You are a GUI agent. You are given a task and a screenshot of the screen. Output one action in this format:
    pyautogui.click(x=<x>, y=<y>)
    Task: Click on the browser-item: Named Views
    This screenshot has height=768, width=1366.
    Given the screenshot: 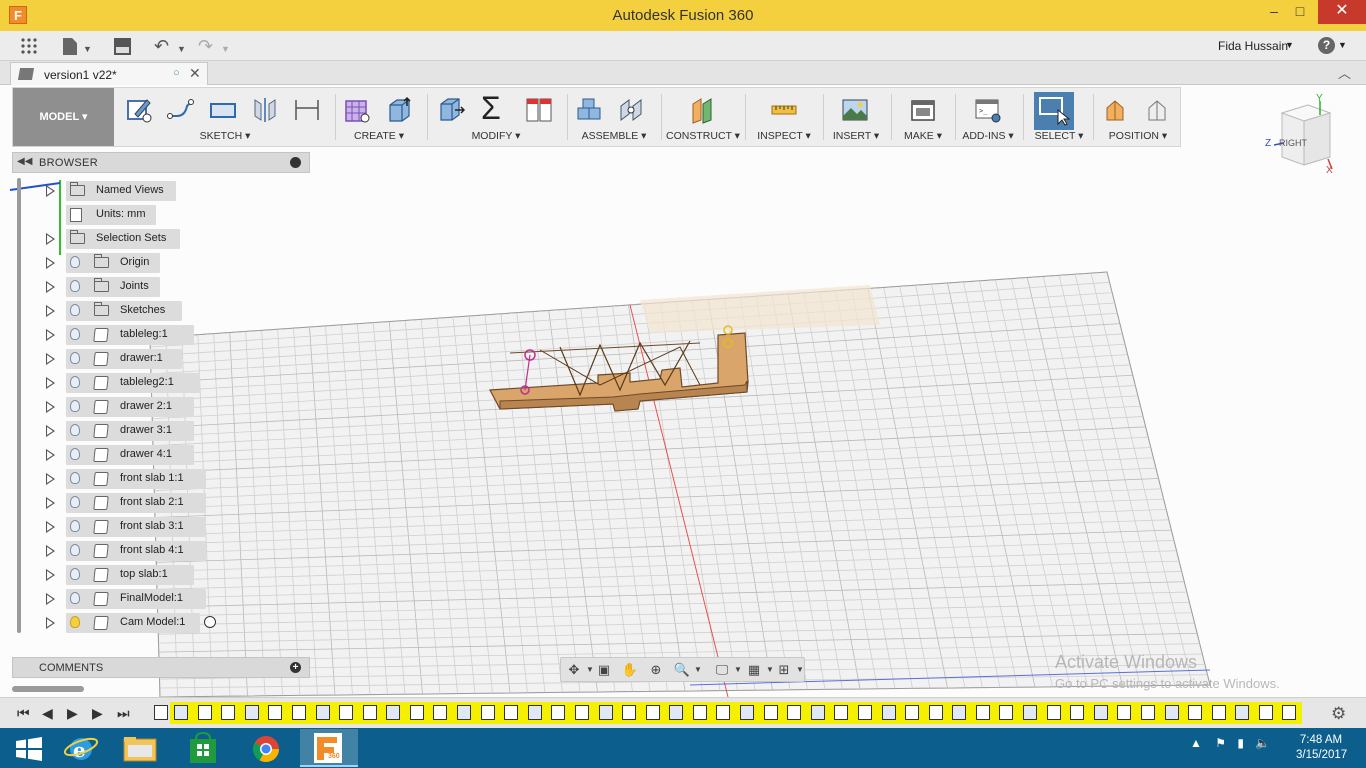 What is the action you would take?
    pyautogui.click(x=172, y=191)
    